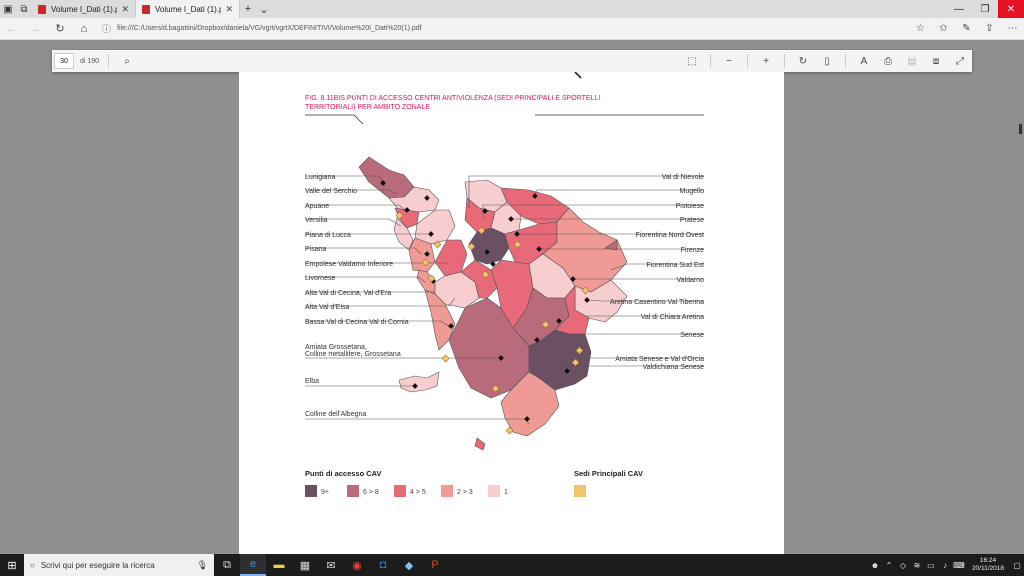 This screenshot has height=576, width=1024. I want to click on restore-icon: ❐, so click(985, 9).